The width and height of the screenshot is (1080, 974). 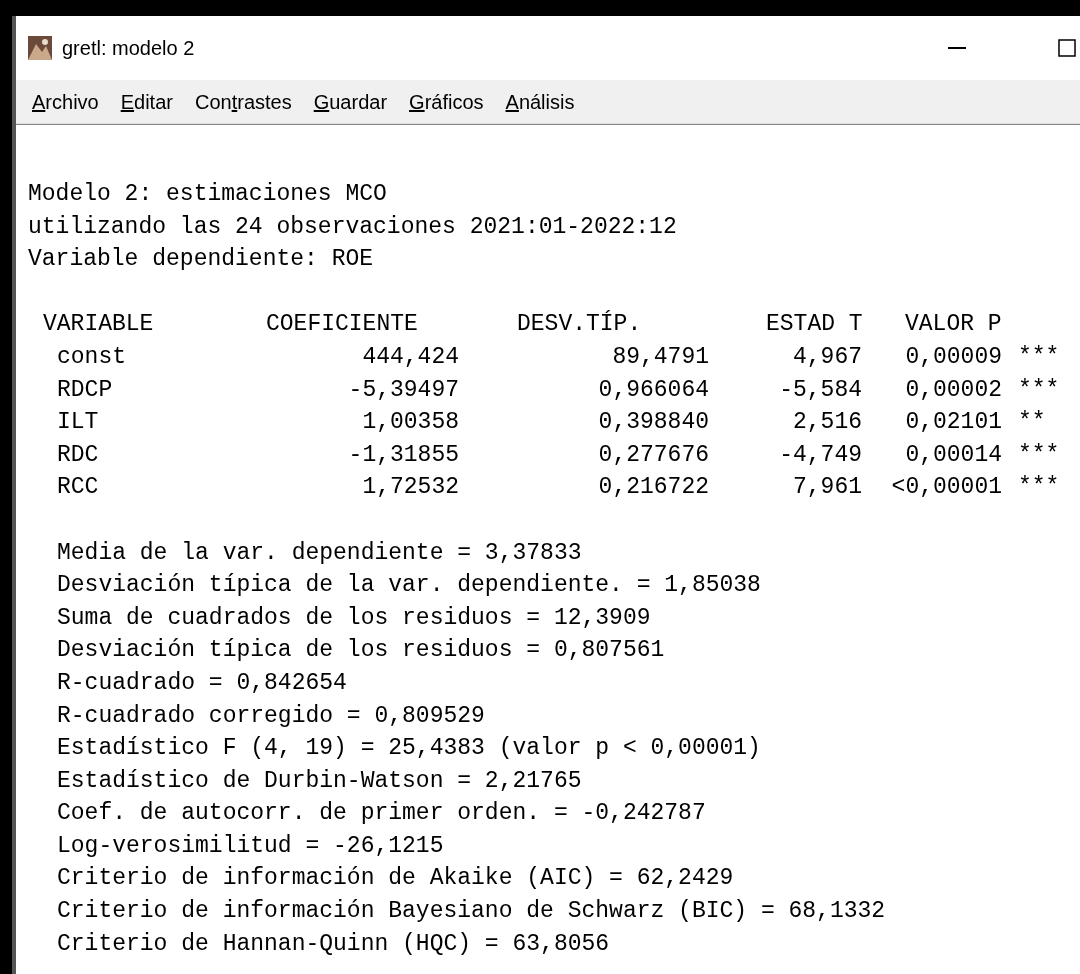 What do you see at coordinates (78, 454) in the screenshot?
I see `table-cell: RDC` at bounding box center [78, 454].